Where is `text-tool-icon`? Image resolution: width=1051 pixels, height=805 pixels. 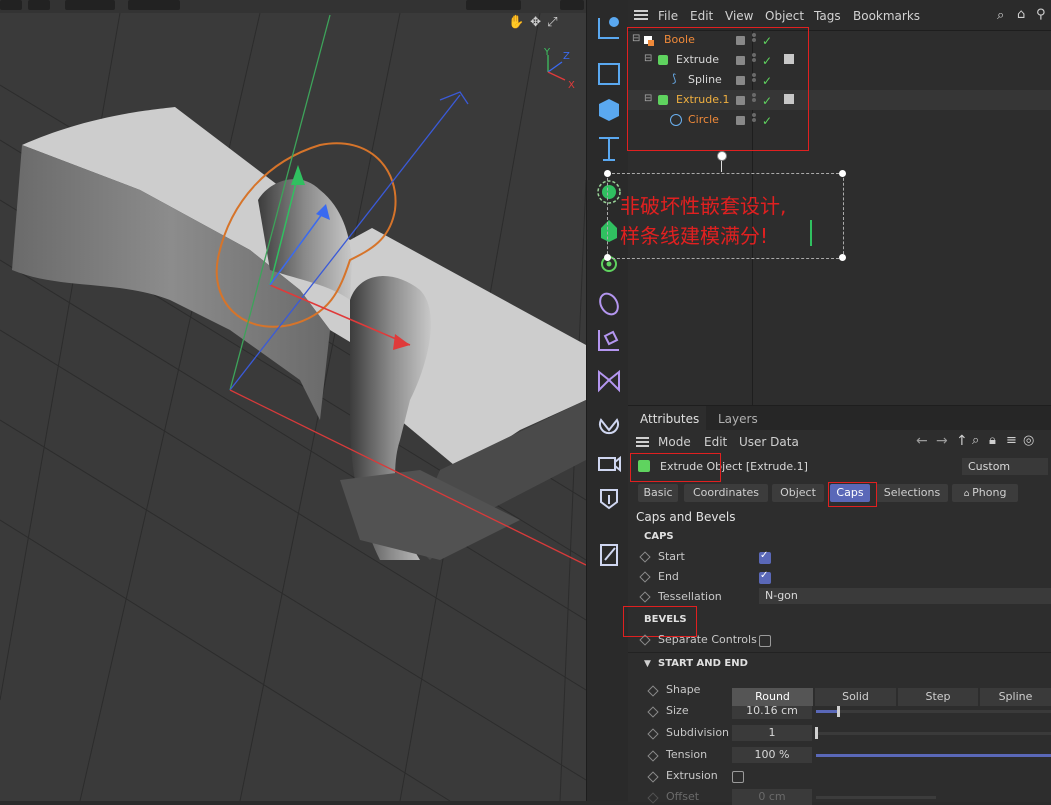
text-tool-icon is located at coordinates (609, 149).